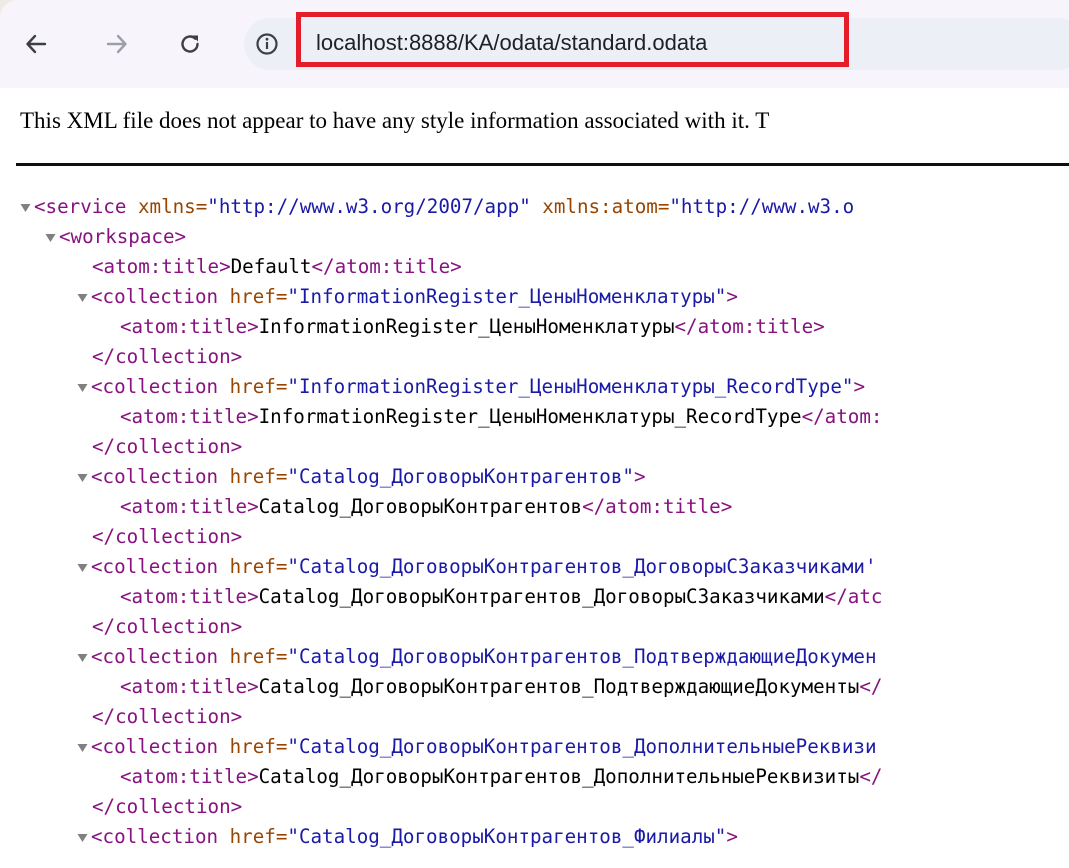 Image resolution: width=1069 pixels, height=868 pixels. I want to click on back-button, so click(36, 44).